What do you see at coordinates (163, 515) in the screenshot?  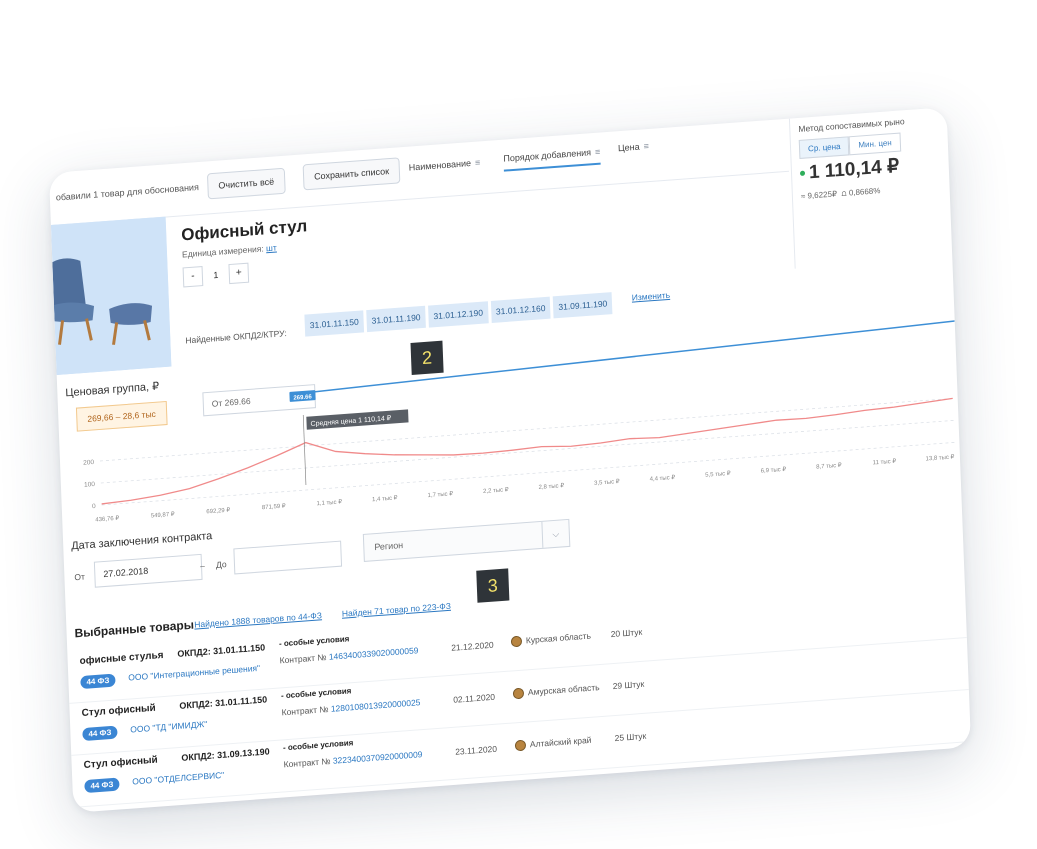 I see `x-tick-label: 549,87 ₽` at bounding box center [163, 515].